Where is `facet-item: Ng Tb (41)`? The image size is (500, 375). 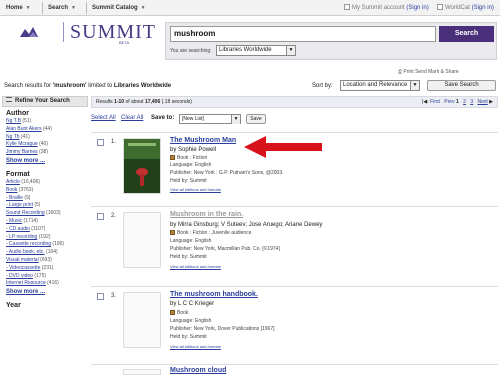 facet-item: Ng Tb (41) is located at coordinates (47, 138).